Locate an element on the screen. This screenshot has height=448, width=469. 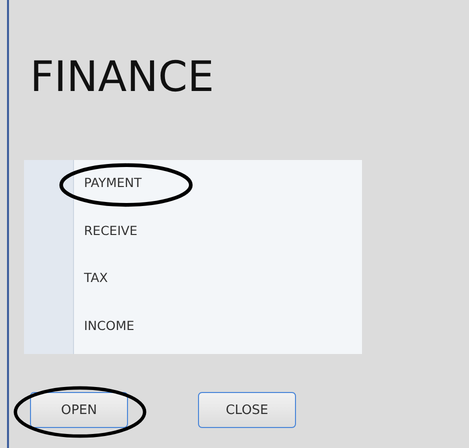
open-button: OPEN is located at coordinates (79, 410).